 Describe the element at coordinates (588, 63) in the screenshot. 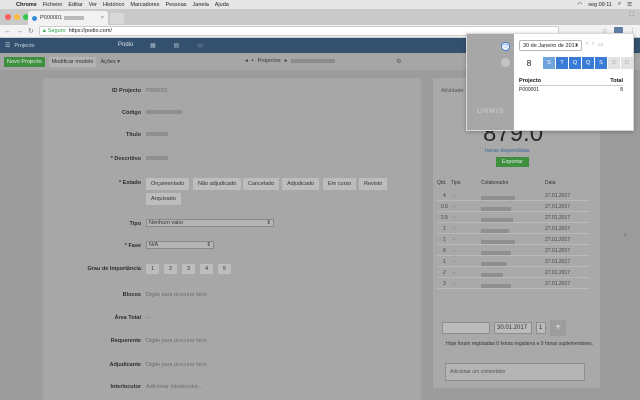

I see `day-thursday: Q` at that location.